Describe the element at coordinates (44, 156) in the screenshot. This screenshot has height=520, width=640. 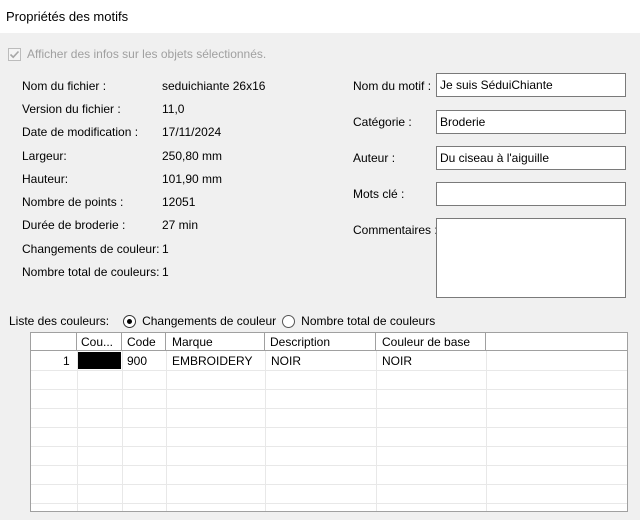
I see `width-label: Largeur:` at that location.